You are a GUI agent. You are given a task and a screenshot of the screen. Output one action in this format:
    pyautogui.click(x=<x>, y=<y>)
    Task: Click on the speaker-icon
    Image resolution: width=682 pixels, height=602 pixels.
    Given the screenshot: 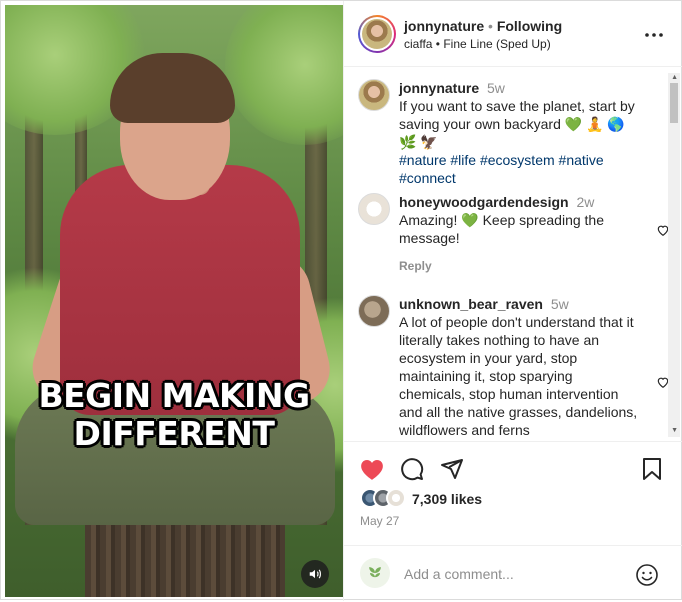 What is the action you would take?
    pyautogui.click(x=315, y=574)
    